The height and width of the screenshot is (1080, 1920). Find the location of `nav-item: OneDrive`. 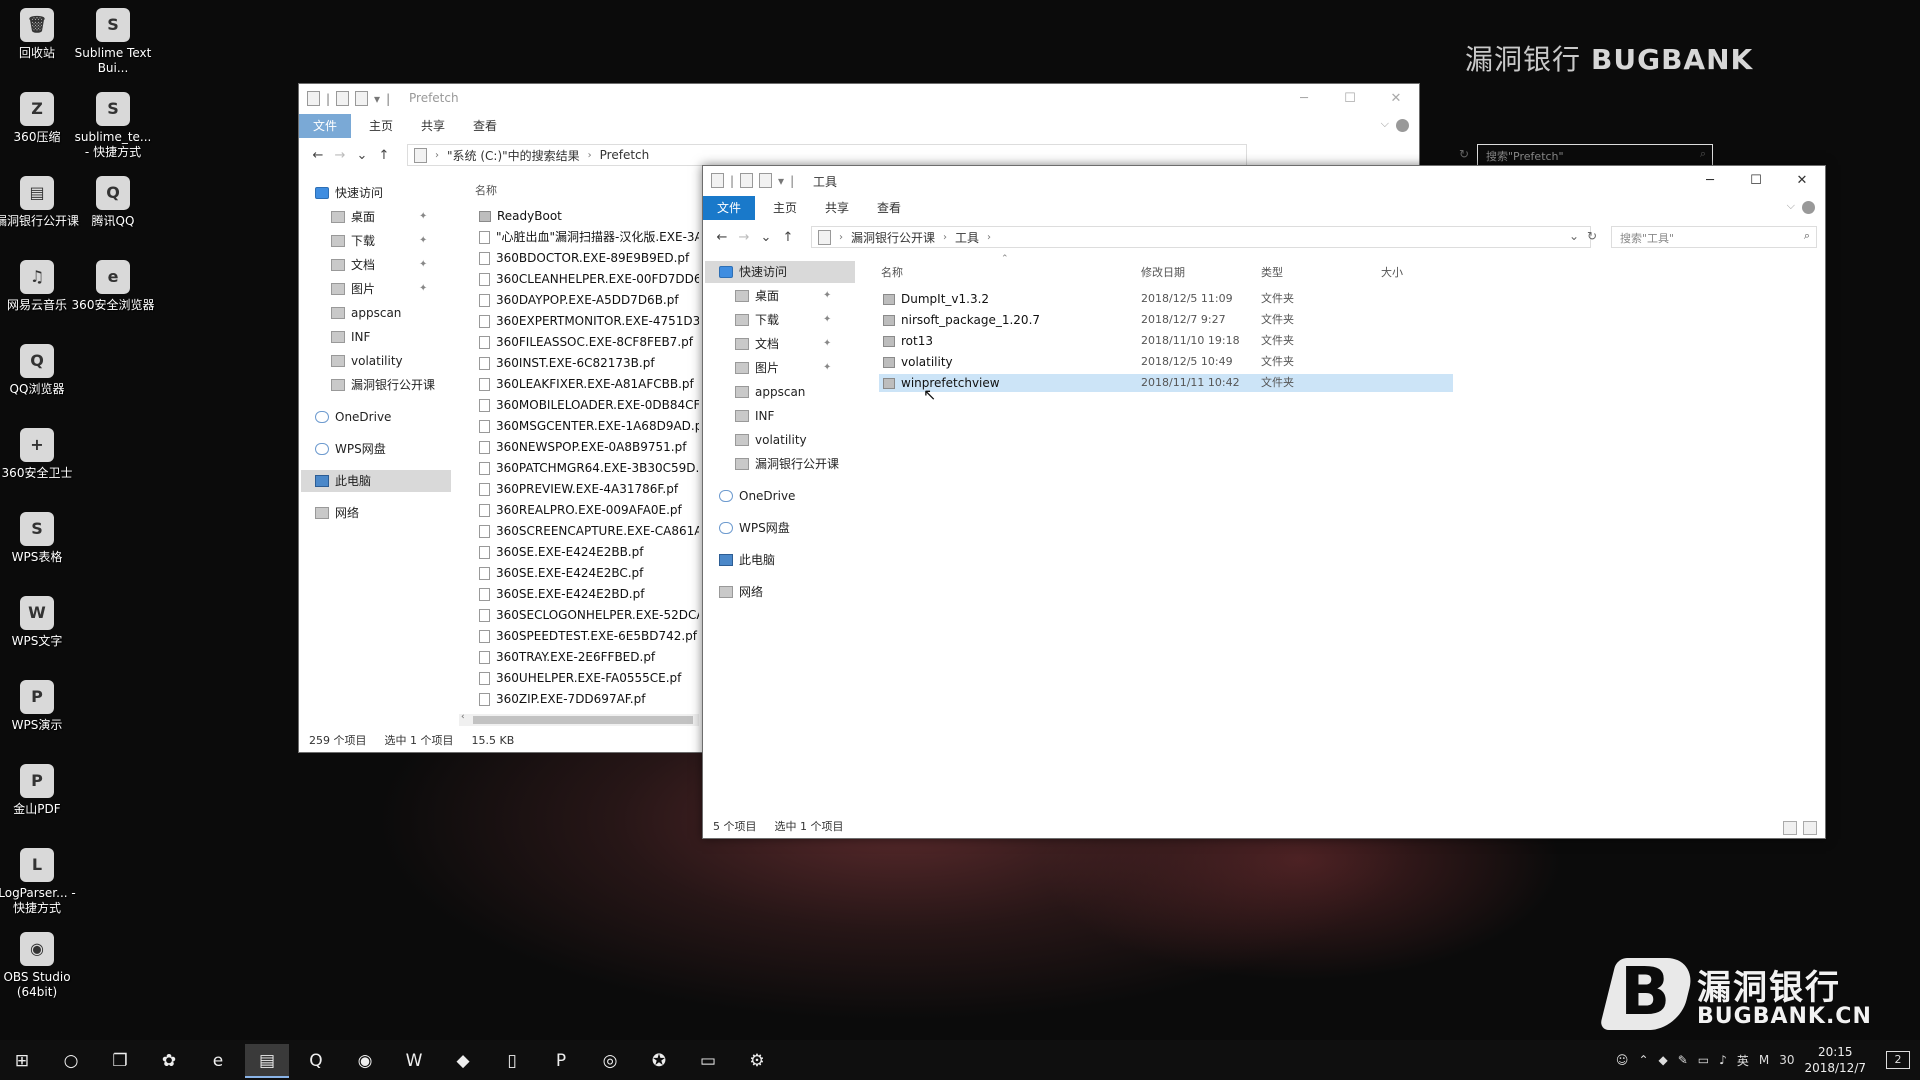

nav-item: OneDrive is located at coordinates (780, 496).